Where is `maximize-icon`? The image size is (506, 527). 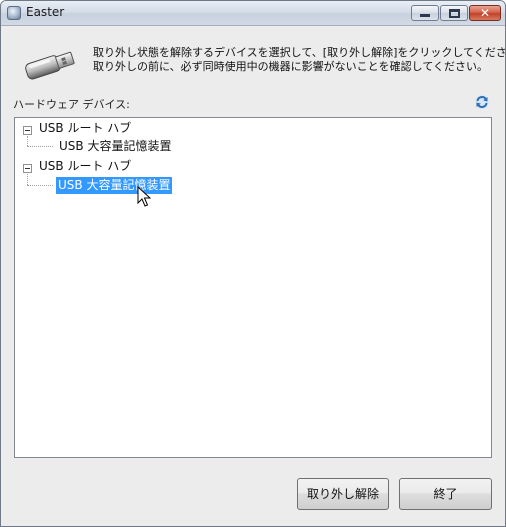
maximize-icon is located at coordinates (454, 13).